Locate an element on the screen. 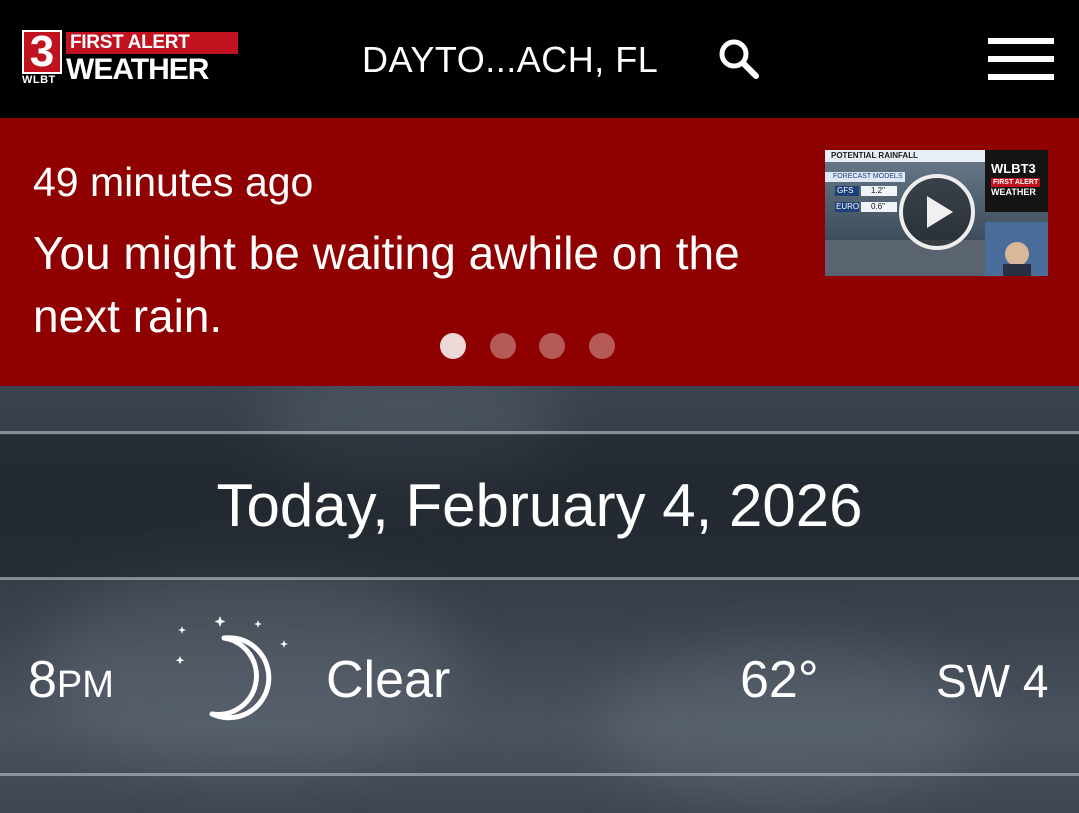 This screenshot has height=813, width=1079. channel-number: 3 is located at coordinates (42, 51).